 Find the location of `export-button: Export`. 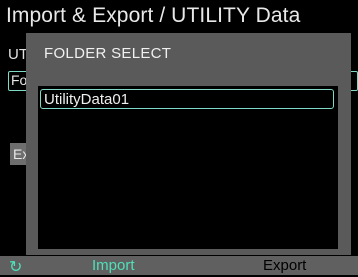

export-button: Export is located at coordinates (284, 265).